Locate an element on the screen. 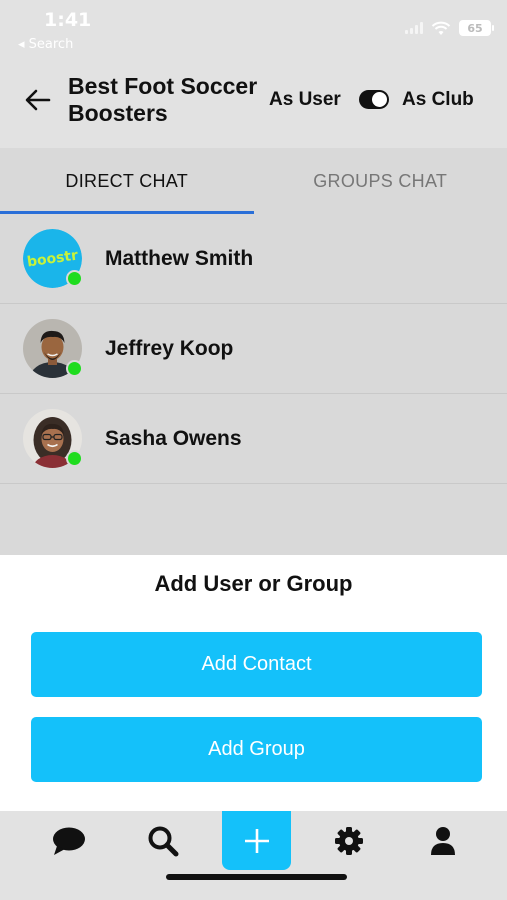  chat-contact-name: Matthew Smith is located at coordinates (179, 258).